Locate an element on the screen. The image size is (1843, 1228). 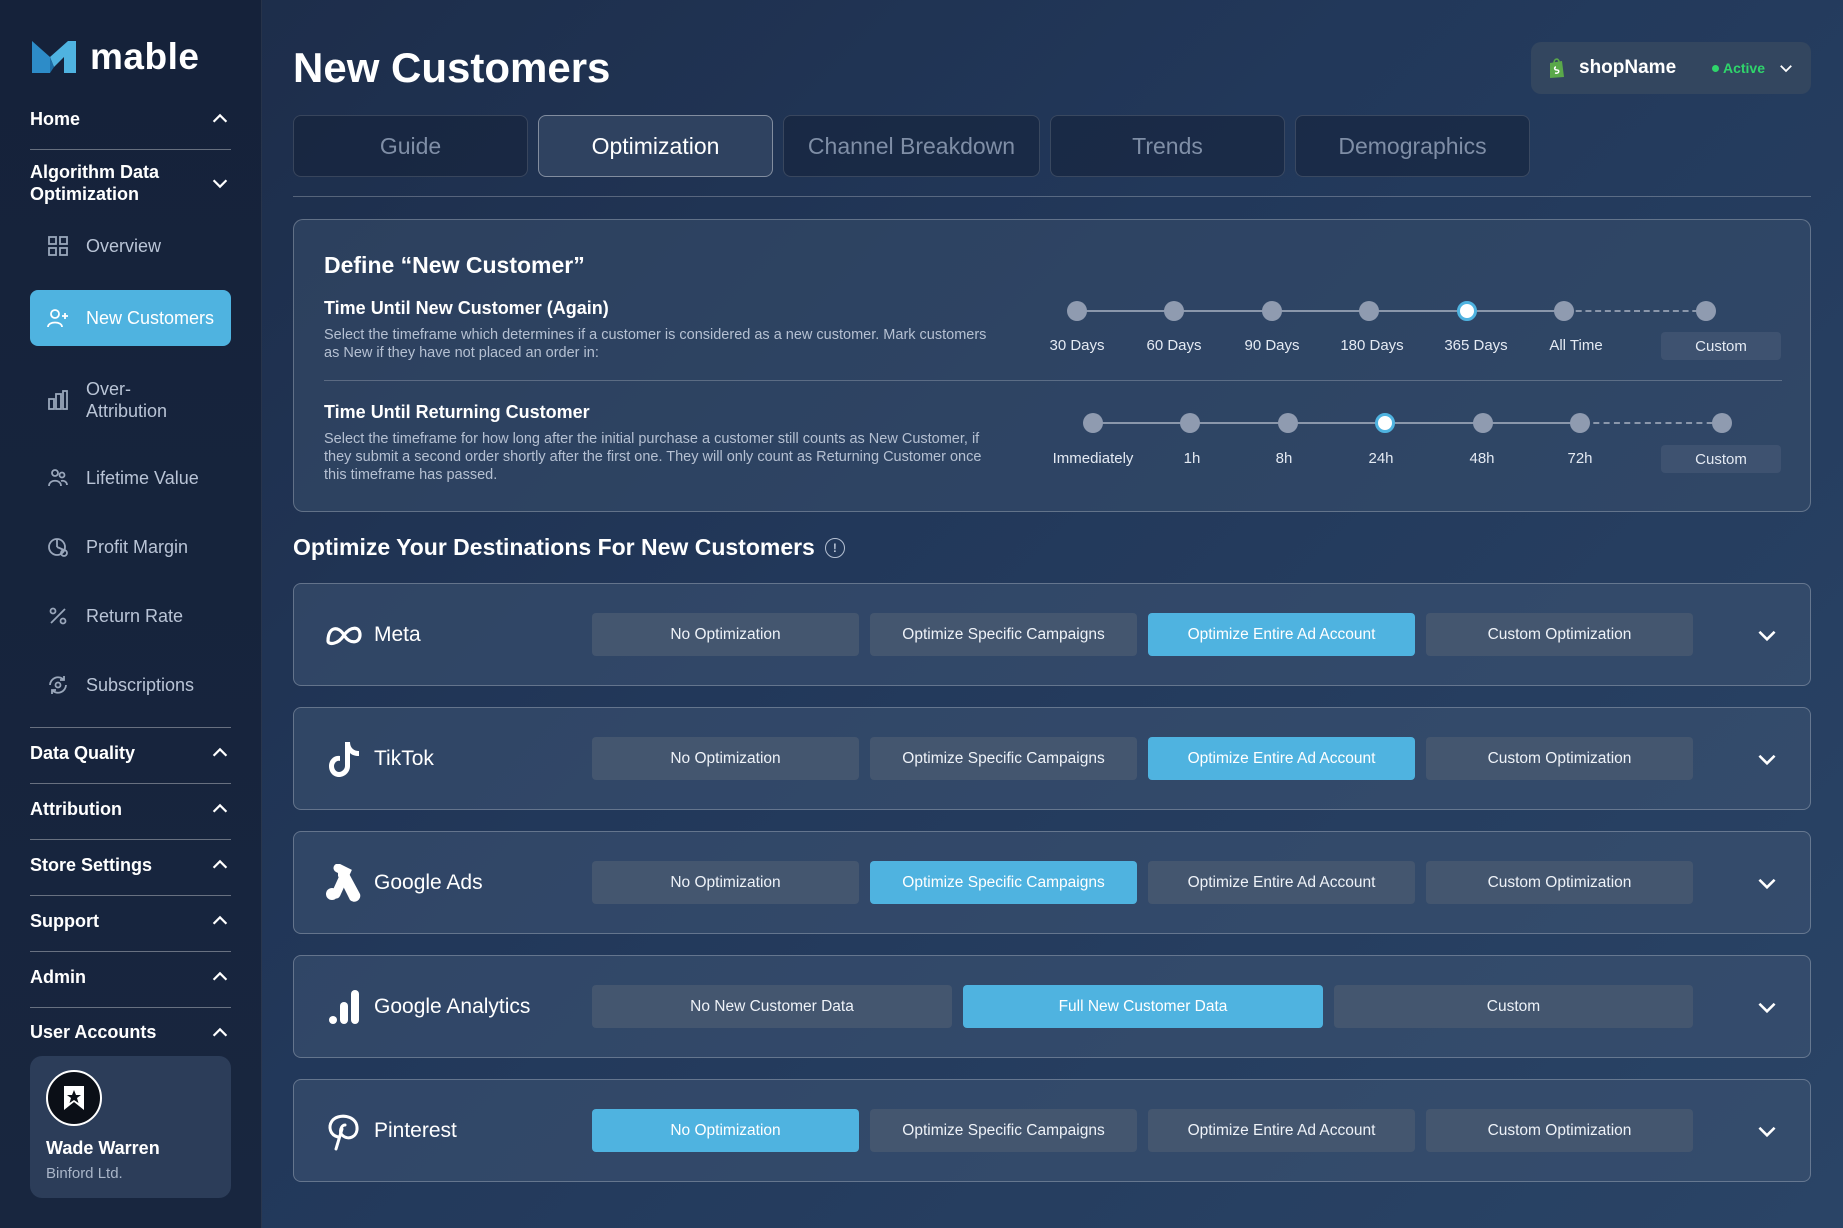
slider-stop-90-days is located at coordinates (1272, 311).